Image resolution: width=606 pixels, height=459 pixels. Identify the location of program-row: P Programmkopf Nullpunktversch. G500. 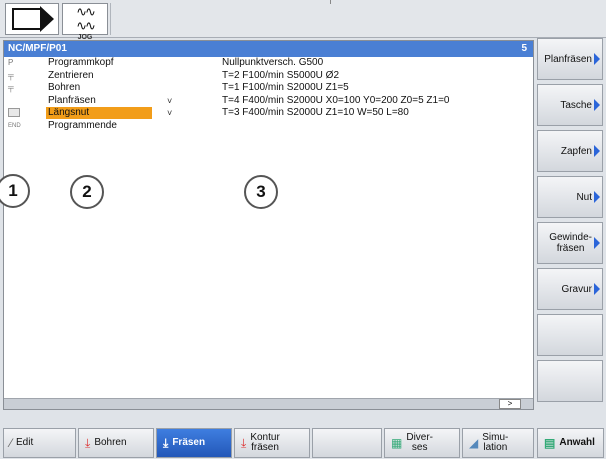
(268, 63).